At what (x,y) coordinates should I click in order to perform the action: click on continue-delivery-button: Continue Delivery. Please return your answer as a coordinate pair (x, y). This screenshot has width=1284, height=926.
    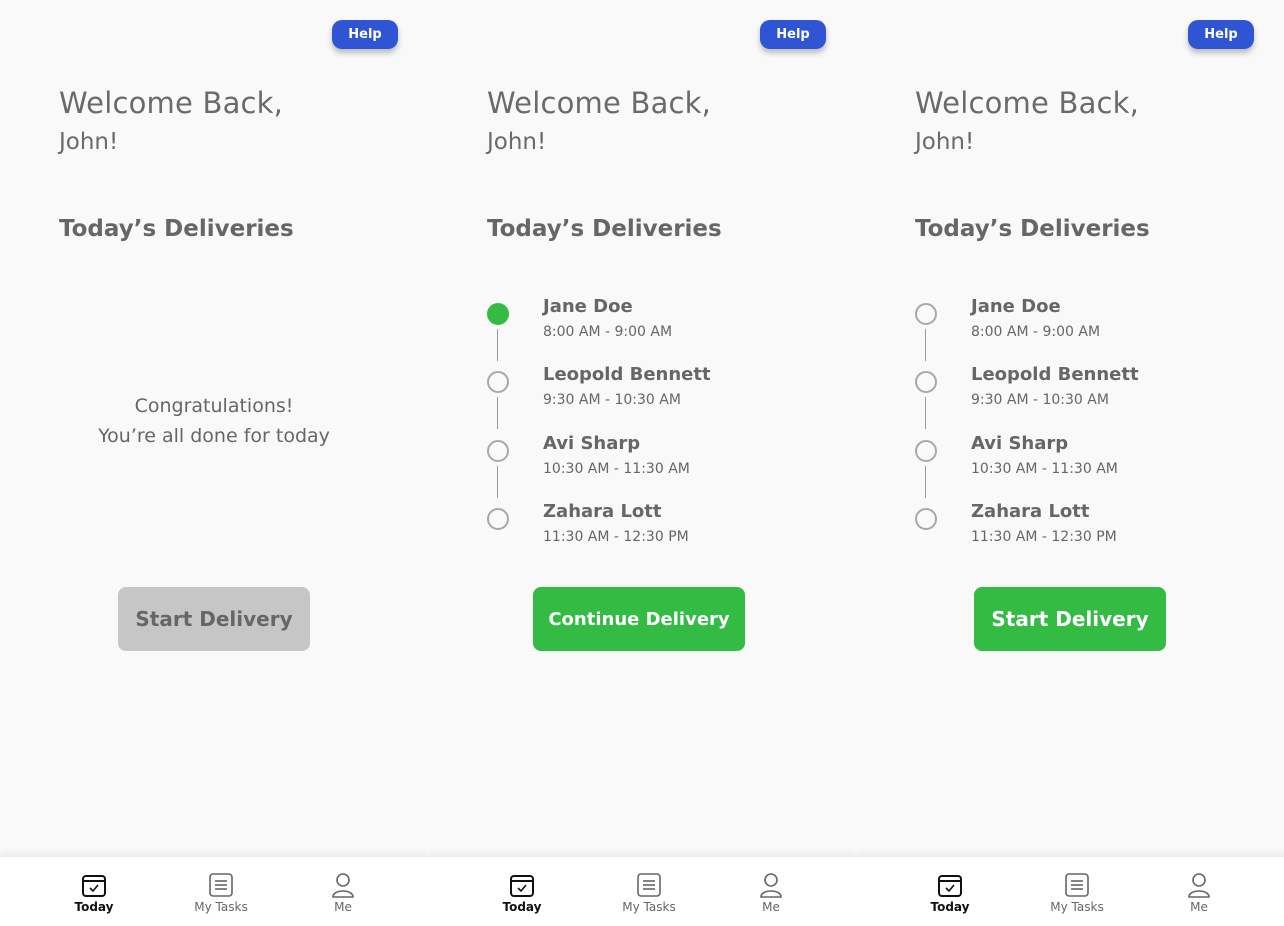
    Looking at the image, I should click on (639, 619).